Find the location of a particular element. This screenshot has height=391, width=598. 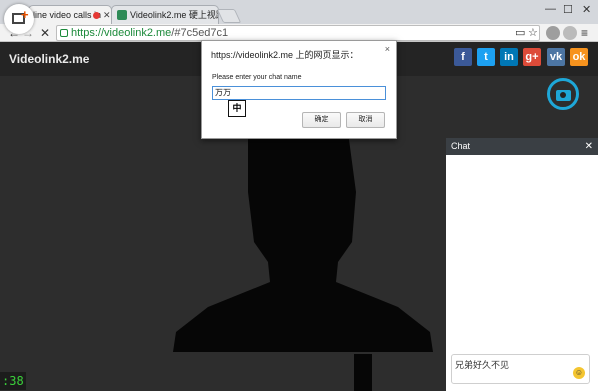

vk-icon: vk is located at coordinates (556, 57).